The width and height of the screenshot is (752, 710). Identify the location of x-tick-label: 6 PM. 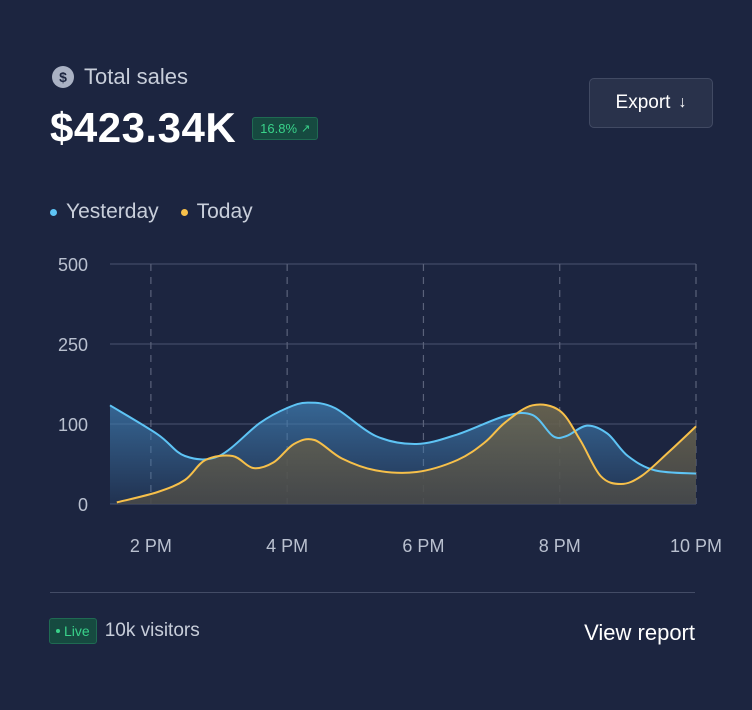
(423, 546).